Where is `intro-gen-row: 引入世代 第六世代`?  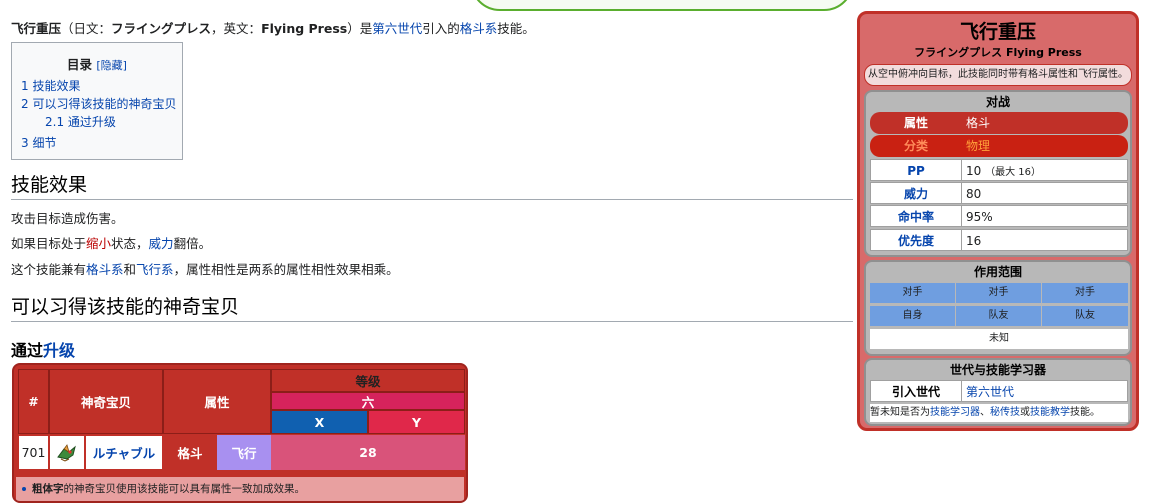
intro-gen-row: 引入世代 第六世代 is located at coordinates (999, 391).